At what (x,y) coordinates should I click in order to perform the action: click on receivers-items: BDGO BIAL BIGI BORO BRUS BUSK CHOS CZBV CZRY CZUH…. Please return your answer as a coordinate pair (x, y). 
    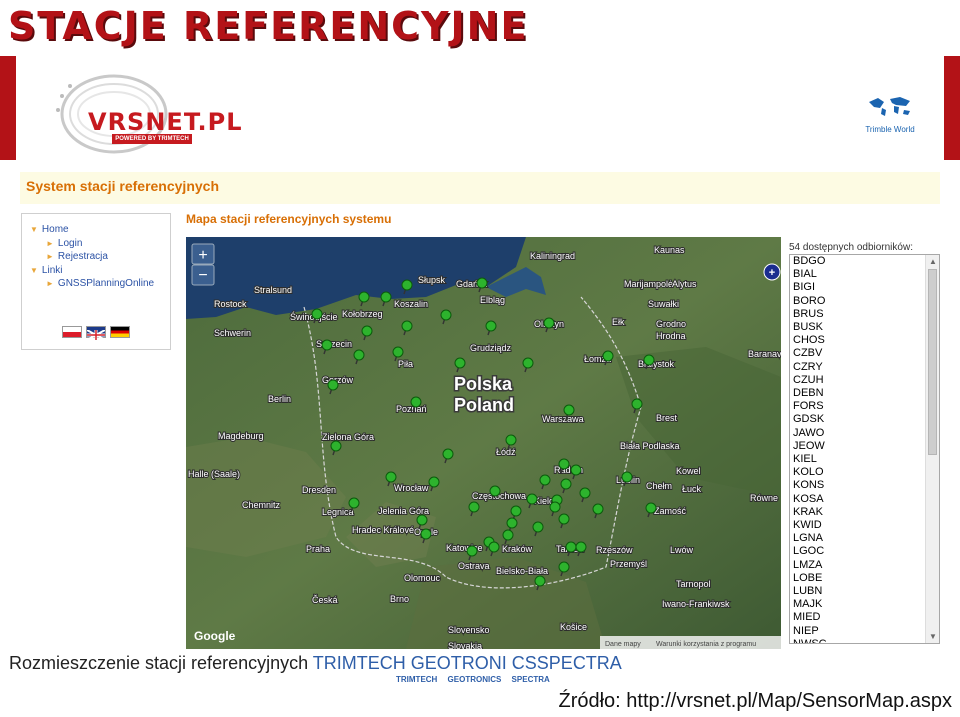
    Looking at the image, I should click on (864, 449).